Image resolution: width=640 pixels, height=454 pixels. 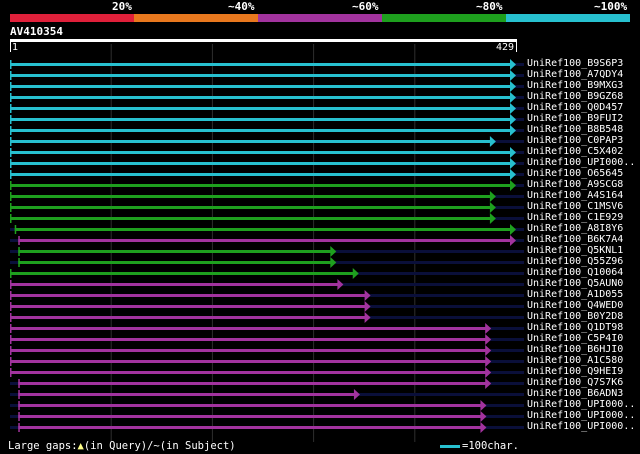 What do you see at coordinates (575, 283) in the screenshot?
I see `hit-label: UniRef100_Q5AUN0` at bounding box center [575, 283].